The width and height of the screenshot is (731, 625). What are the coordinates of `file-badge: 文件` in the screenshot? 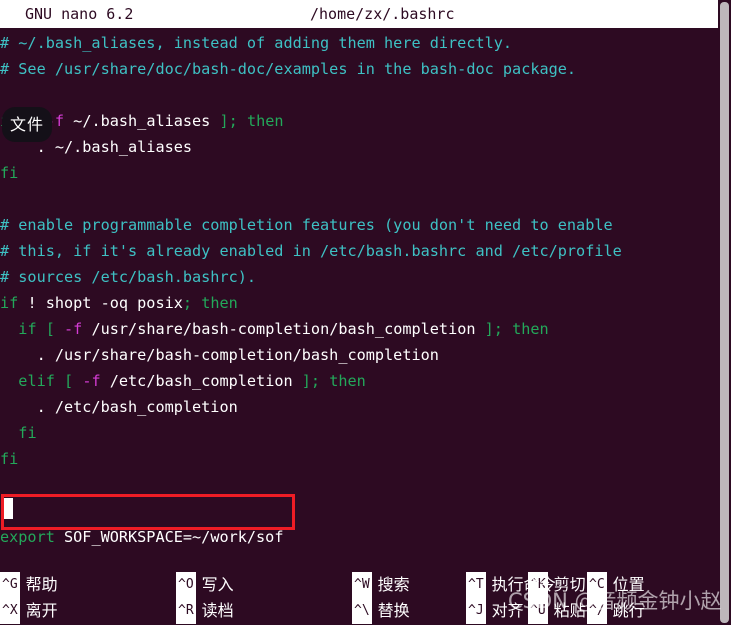 It's located at (27, 124).